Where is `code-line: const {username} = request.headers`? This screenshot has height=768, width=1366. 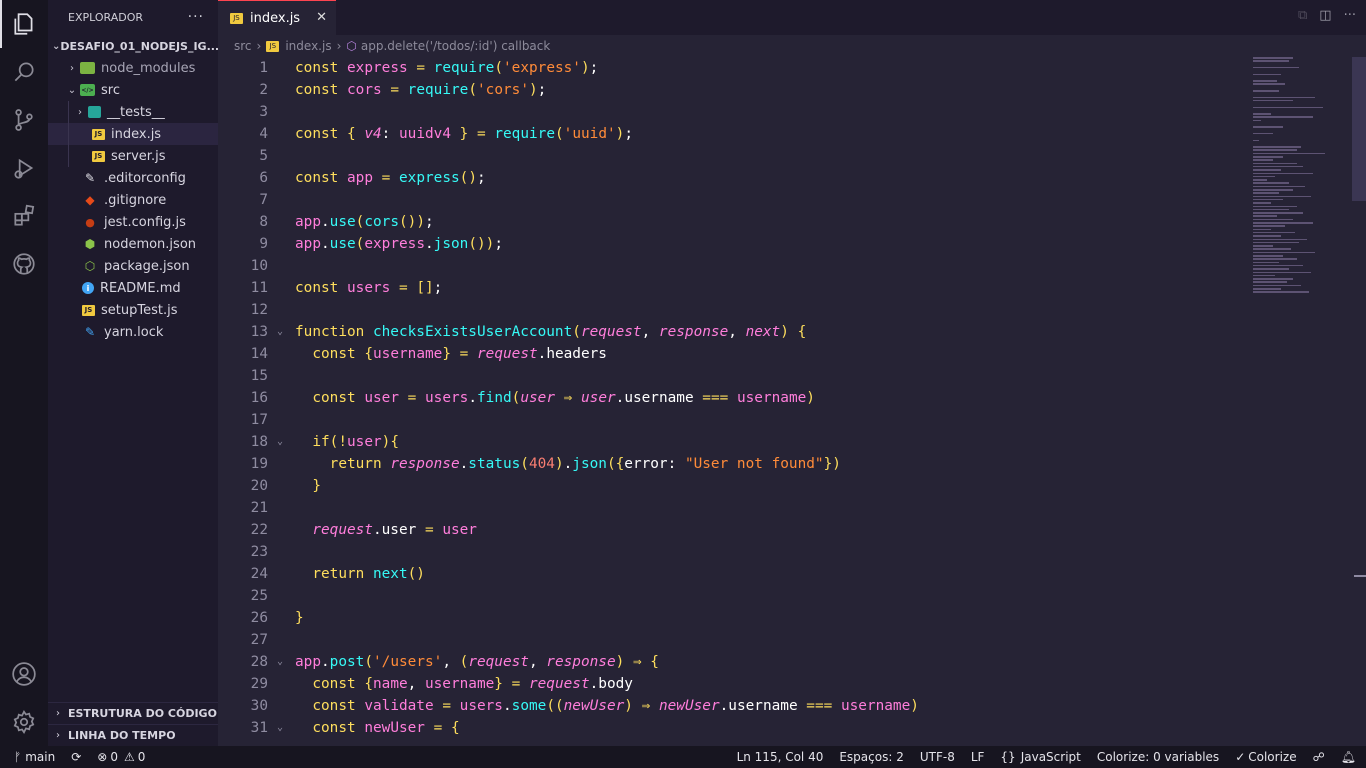
code-line: const {username} = request.headers is located at coordinates (451, 354).